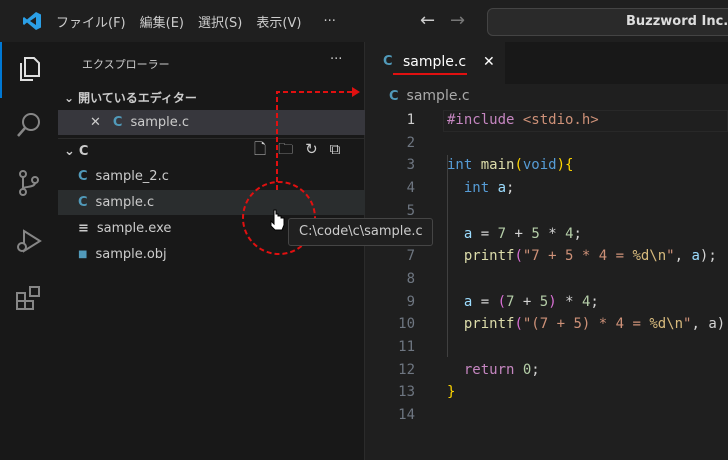 Image resolution: width=728 pixels, height=460 pixels. What do you see at coordinates (356, 92) in the screenshot?
I see `annotation-arrow-head` at bounding box center [356, 92].